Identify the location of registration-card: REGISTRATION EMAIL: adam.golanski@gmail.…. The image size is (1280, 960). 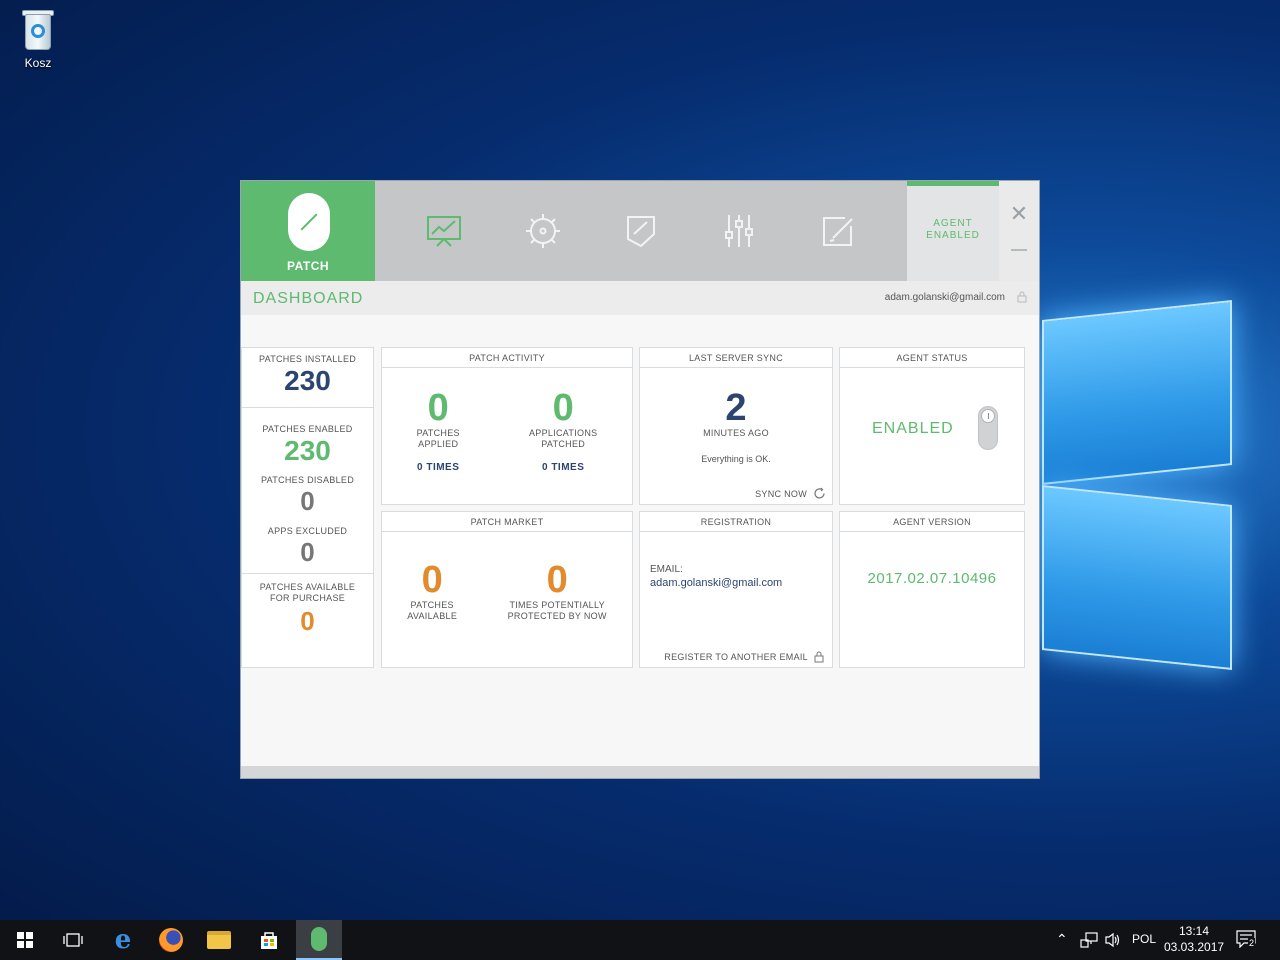
(736, 589).